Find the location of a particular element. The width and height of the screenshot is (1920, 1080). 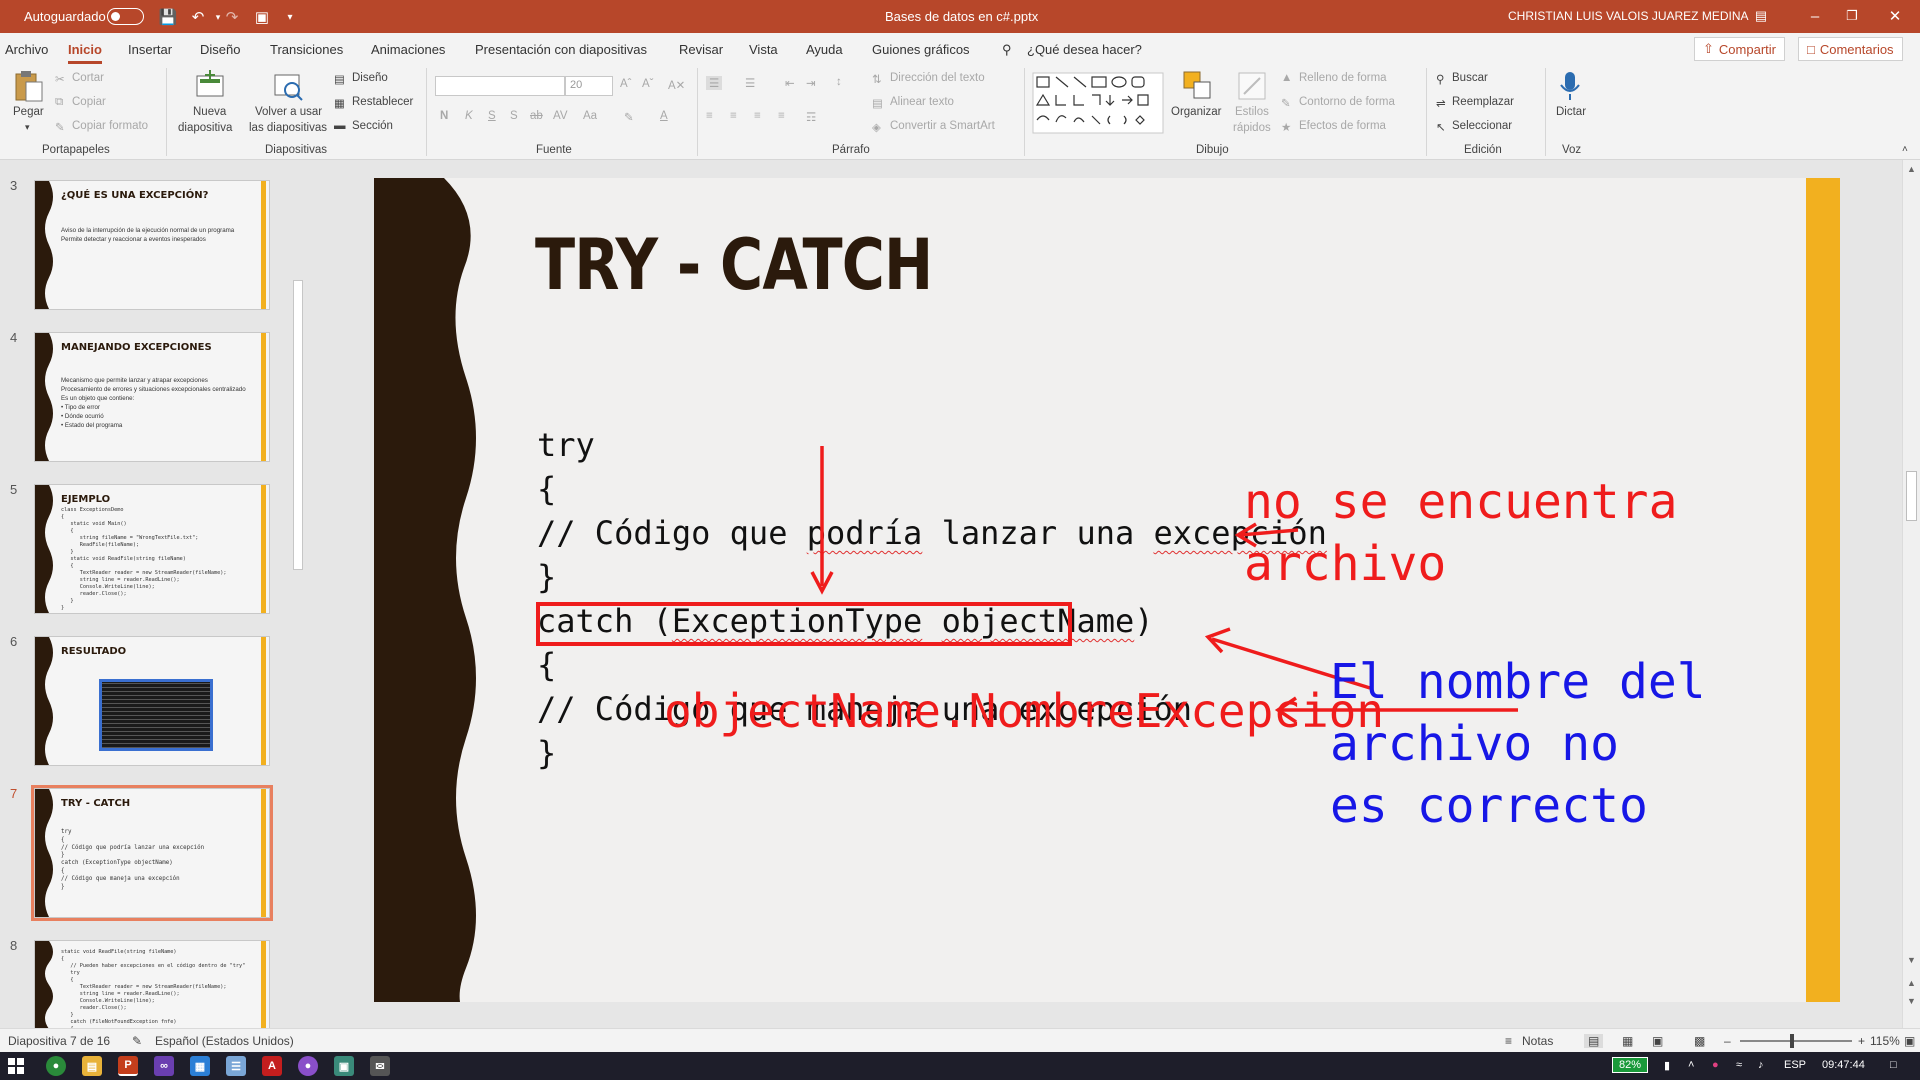

minimize-icon: – is located at coordinates (1815, 16).